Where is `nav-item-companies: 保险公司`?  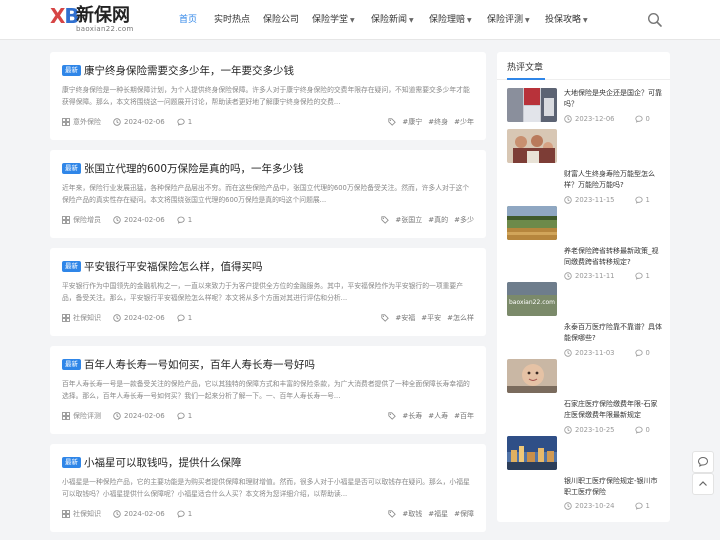
nav-item-companies: 保险公司 is located at coordinates (287, 20).